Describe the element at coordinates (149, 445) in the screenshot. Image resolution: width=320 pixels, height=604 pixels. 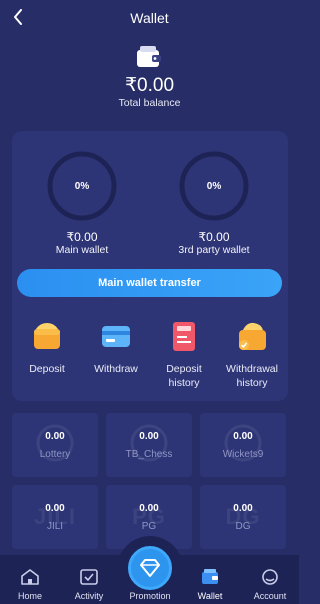
I see `game-tile-tb-chess: 0.00 TB_Chess` at that location.